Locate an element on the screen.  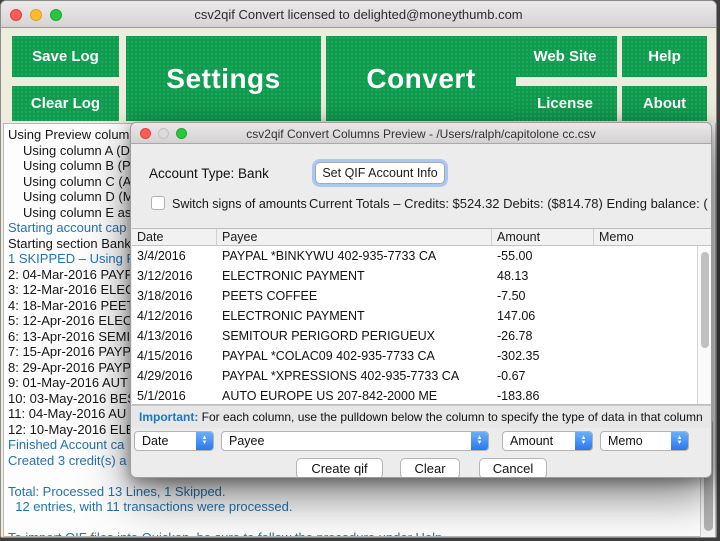
switch-signs-label: Switch signs of amounts is located at coordinates (239, 204).